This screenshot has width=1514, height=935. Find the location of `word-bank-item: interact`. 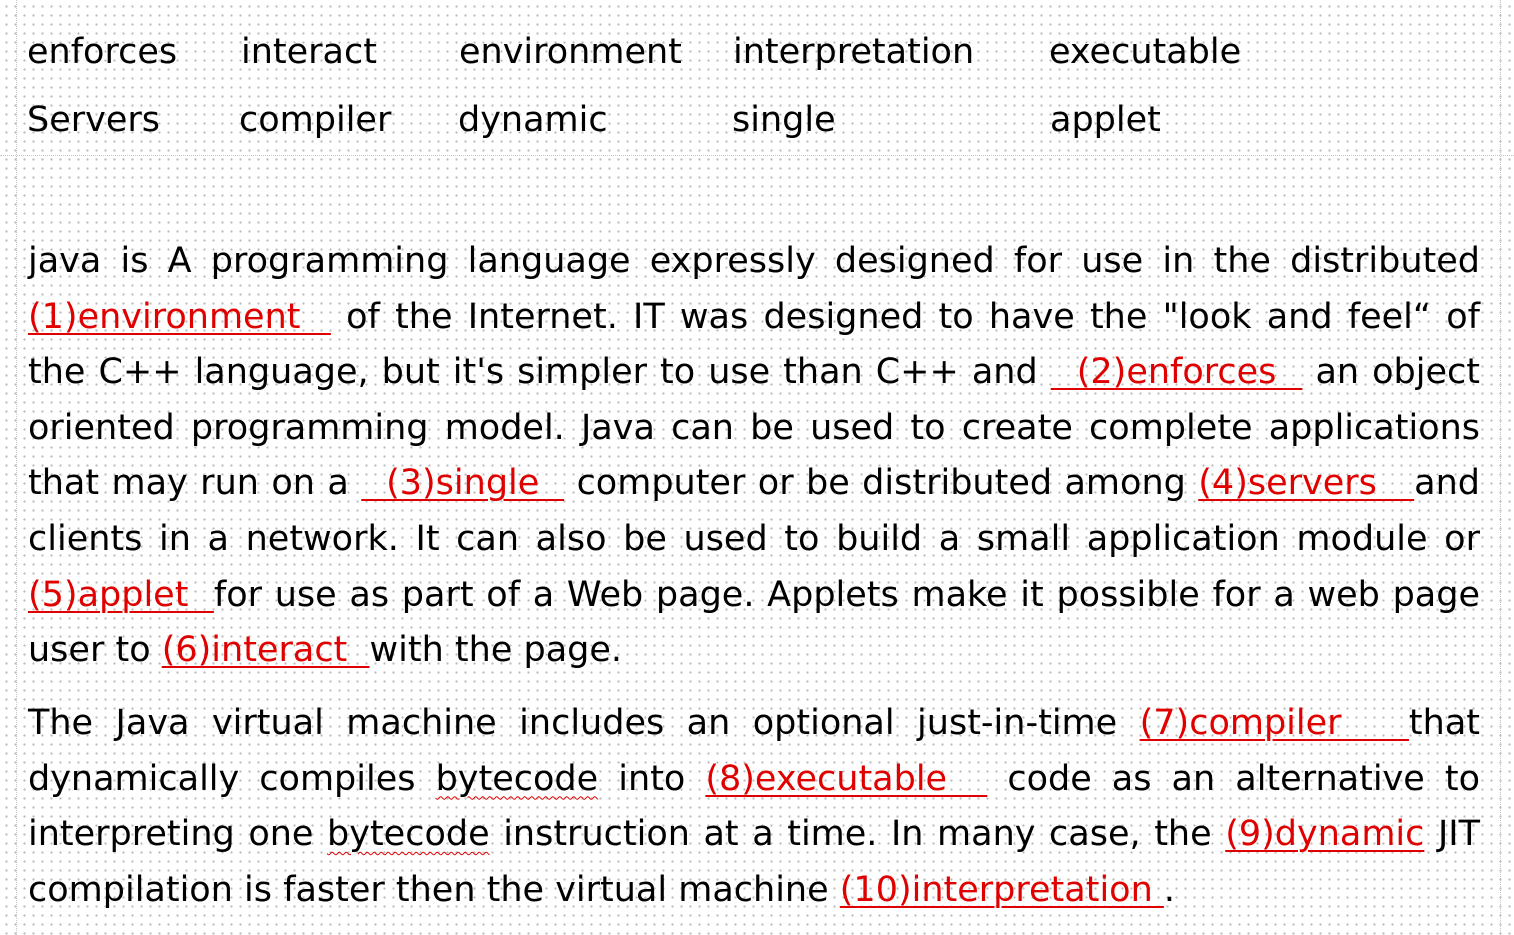

word-bank-item: interact is located at coordinates (309, 52).